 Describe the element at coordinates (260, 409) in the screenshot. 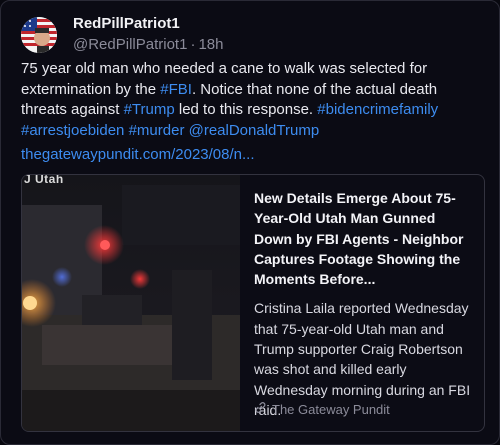

I see `link-icon` at that location.